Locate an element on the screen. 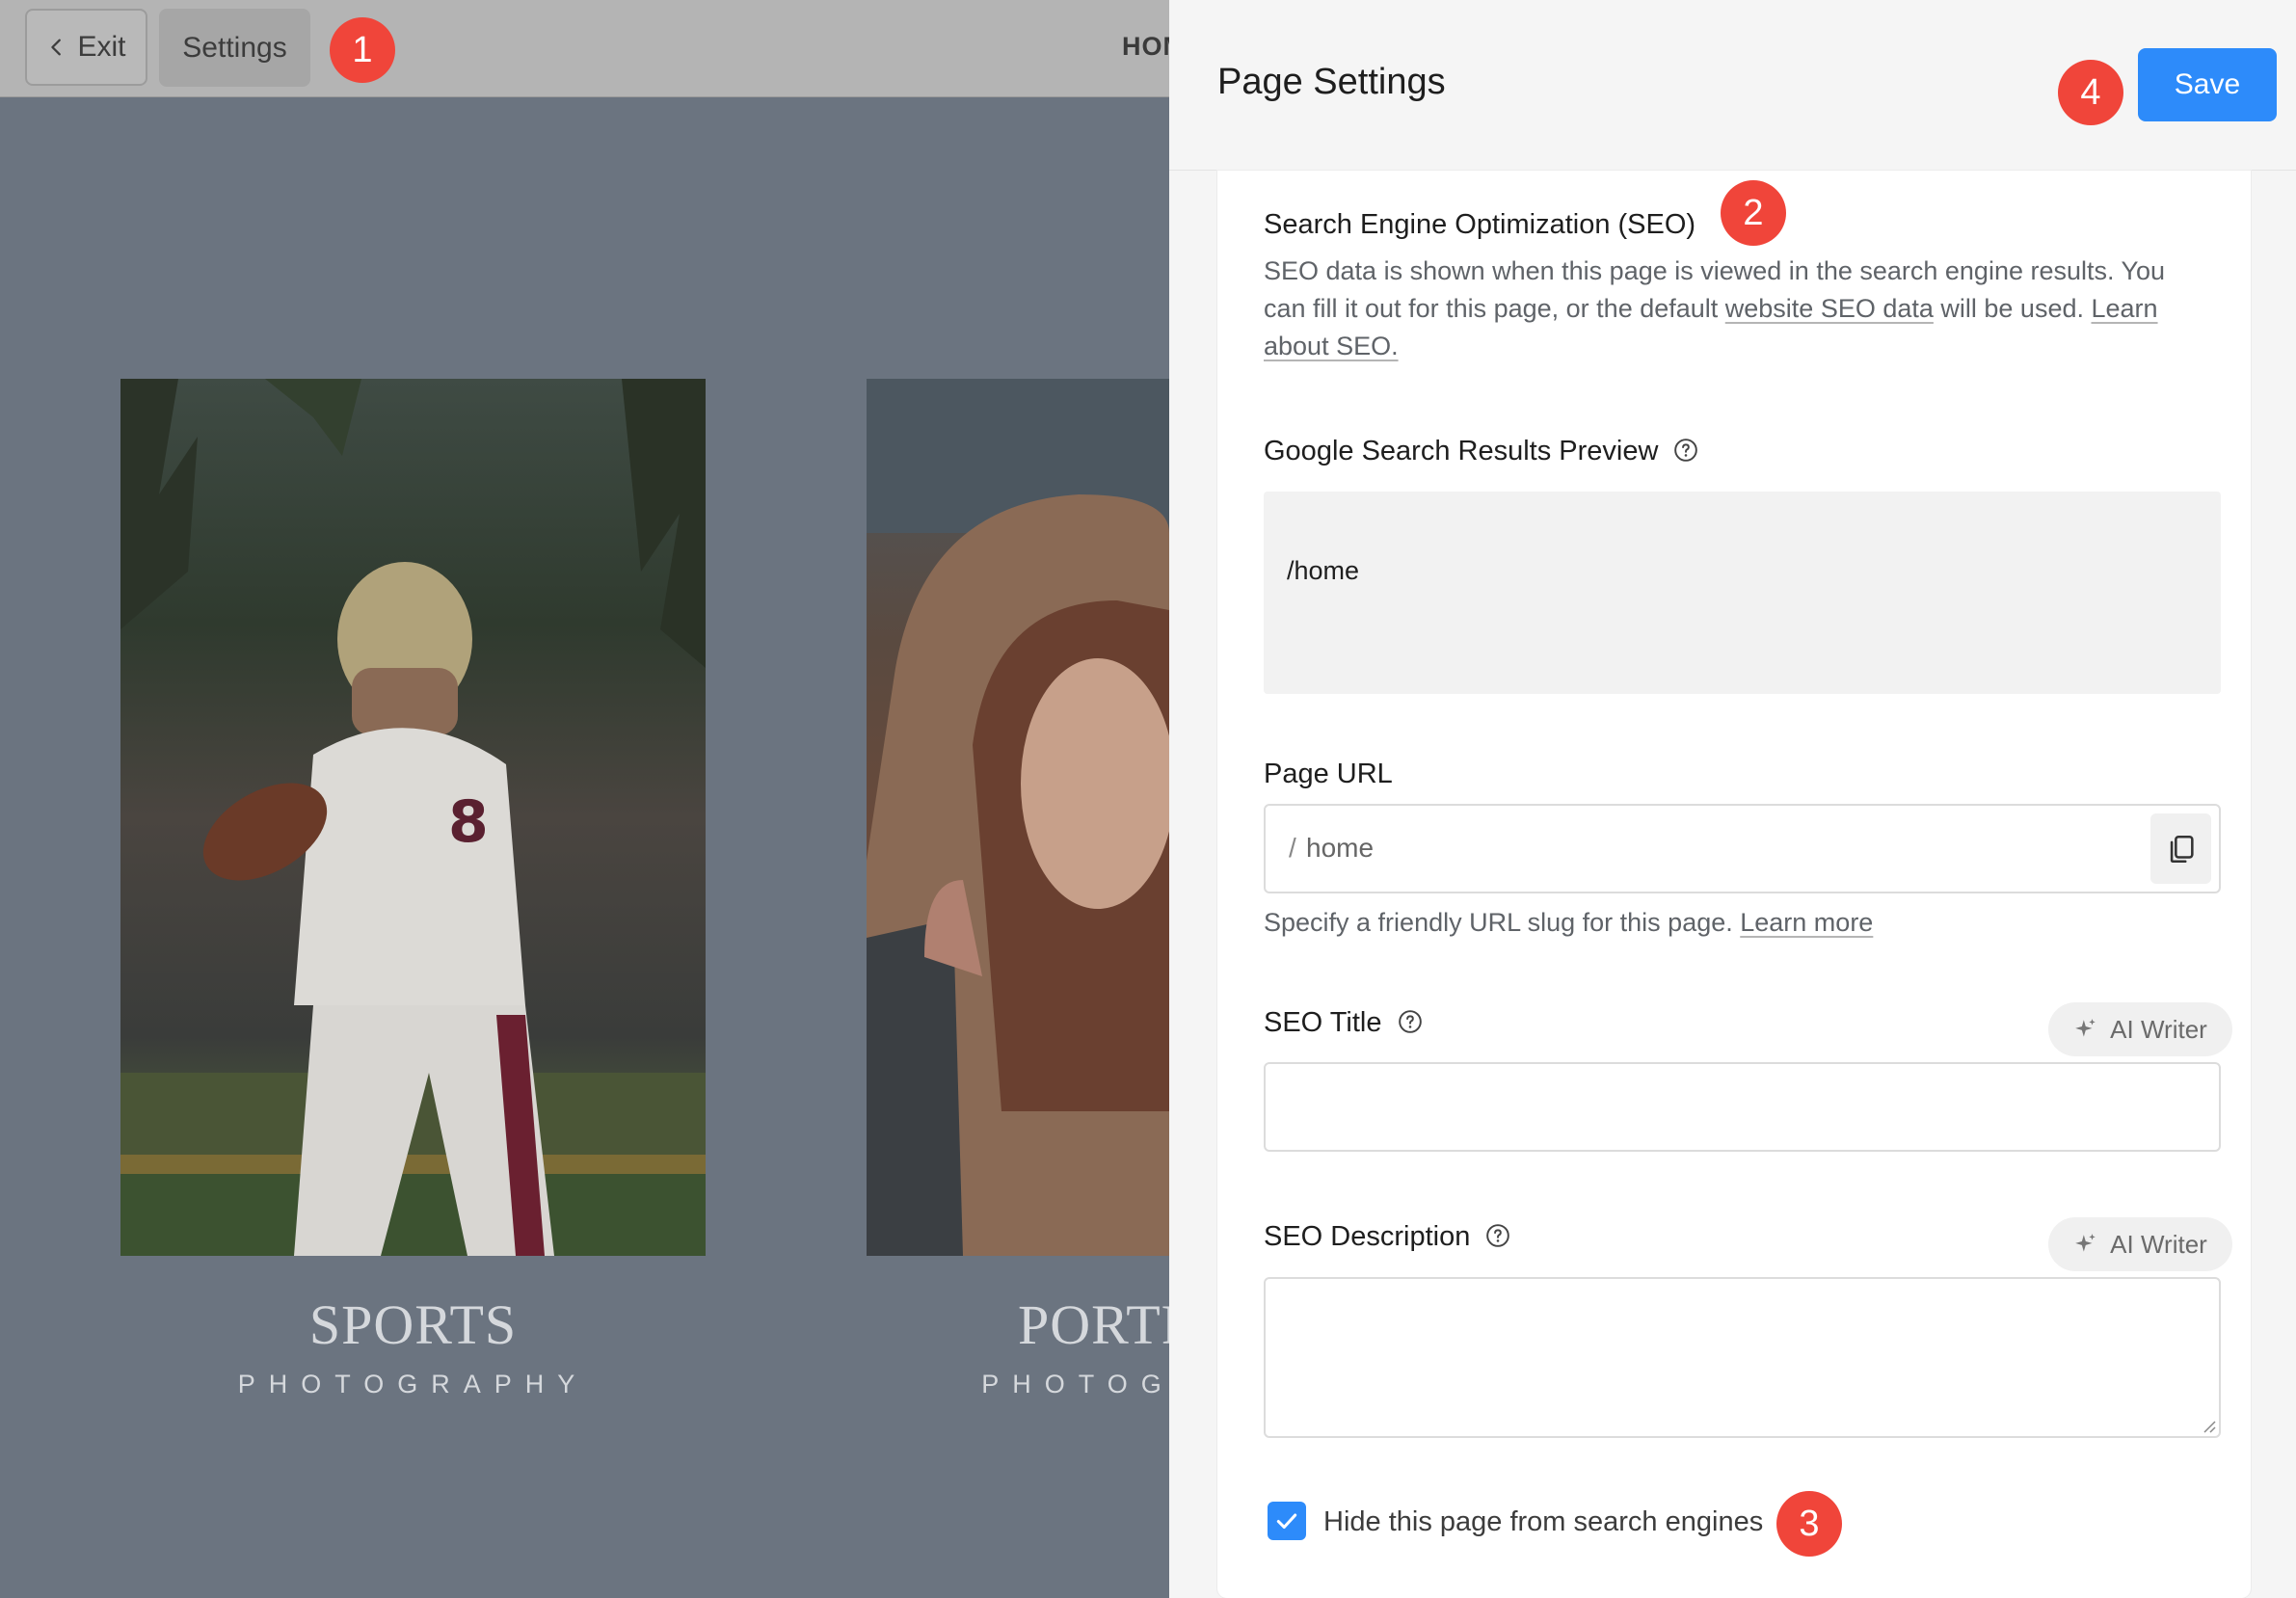 This screenshot has height=1598, width=2296. hide-from-search-checkbox is located at coordinates (1287, 1521).